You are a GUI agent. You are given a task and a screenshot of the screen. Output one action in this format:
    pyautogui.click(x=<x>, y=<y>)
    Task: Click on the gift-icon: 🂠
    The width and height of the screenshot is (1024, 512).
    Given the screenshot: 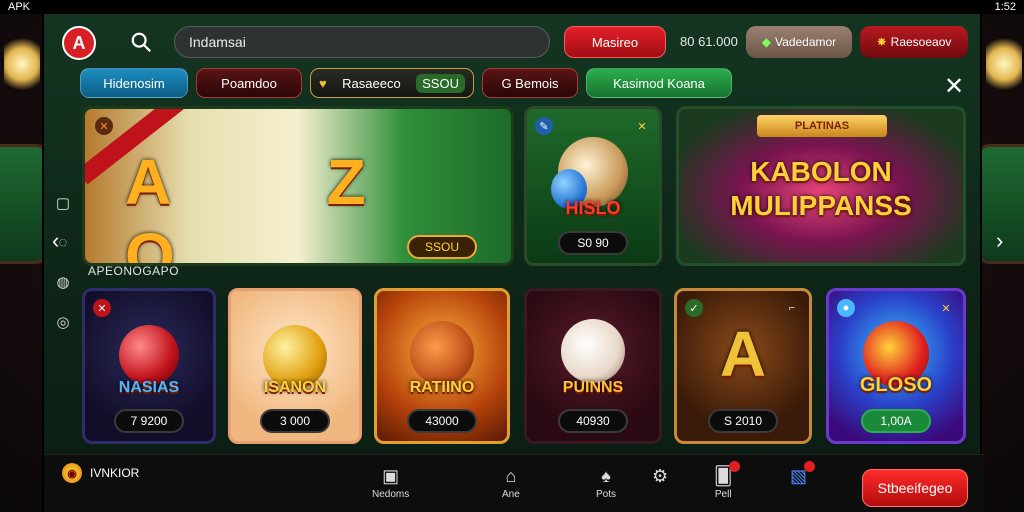 What is the action you would take?
    pyautogui.click(x=727, y=473)
    